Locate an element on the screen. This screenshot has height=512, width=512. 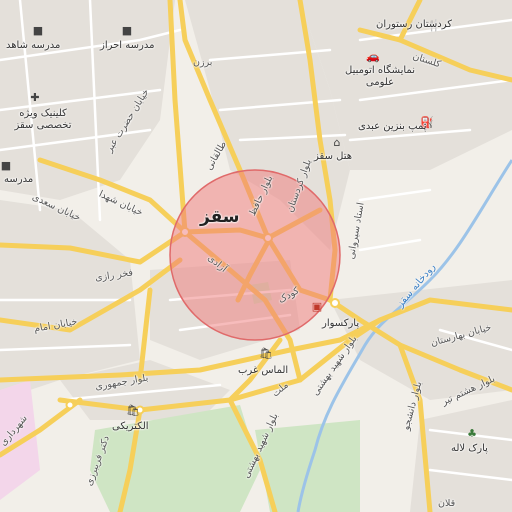
tree-icon: ♣ is located at coordinates (472, 434).